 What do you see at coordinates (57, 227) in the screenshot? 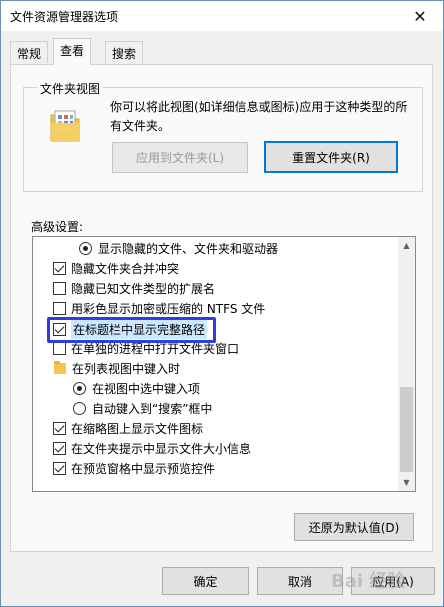
I see `advanced-settings-label: 高级设置:` at bounding box center [57, 227].